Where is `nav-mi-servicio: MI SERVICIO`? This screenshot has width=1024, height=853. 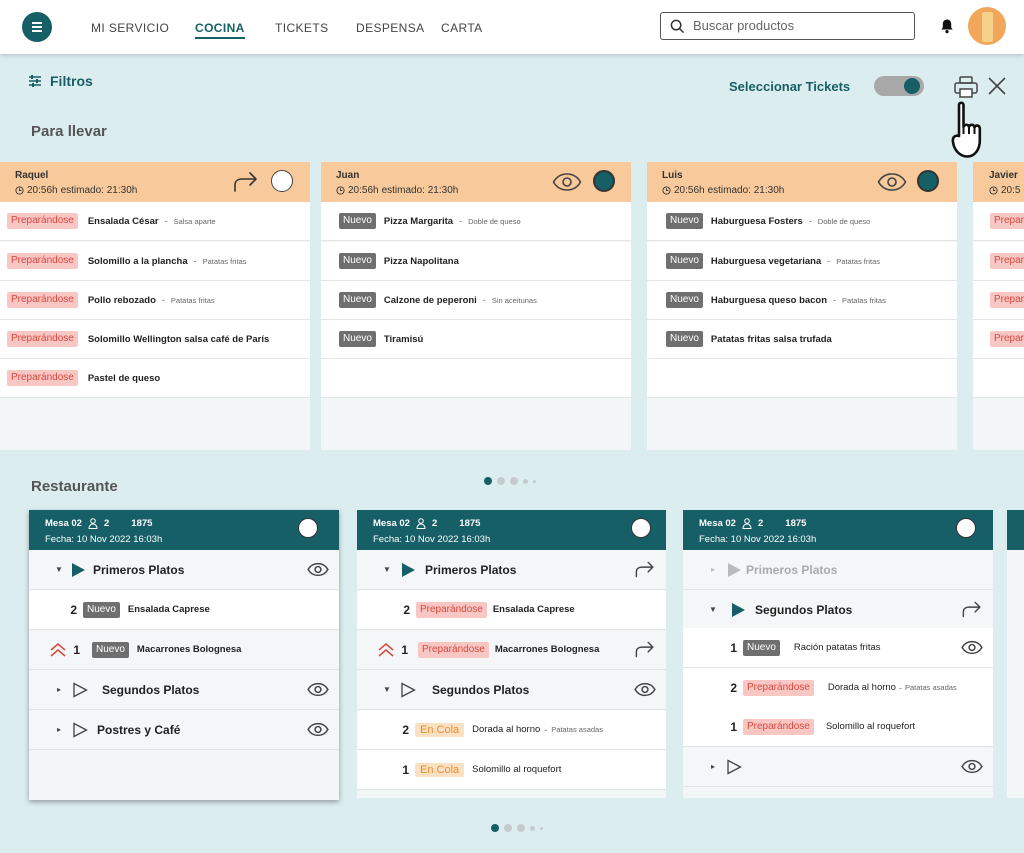
nav-mi-servicio: MI SERVICIO is located at coordinates (130, 28).